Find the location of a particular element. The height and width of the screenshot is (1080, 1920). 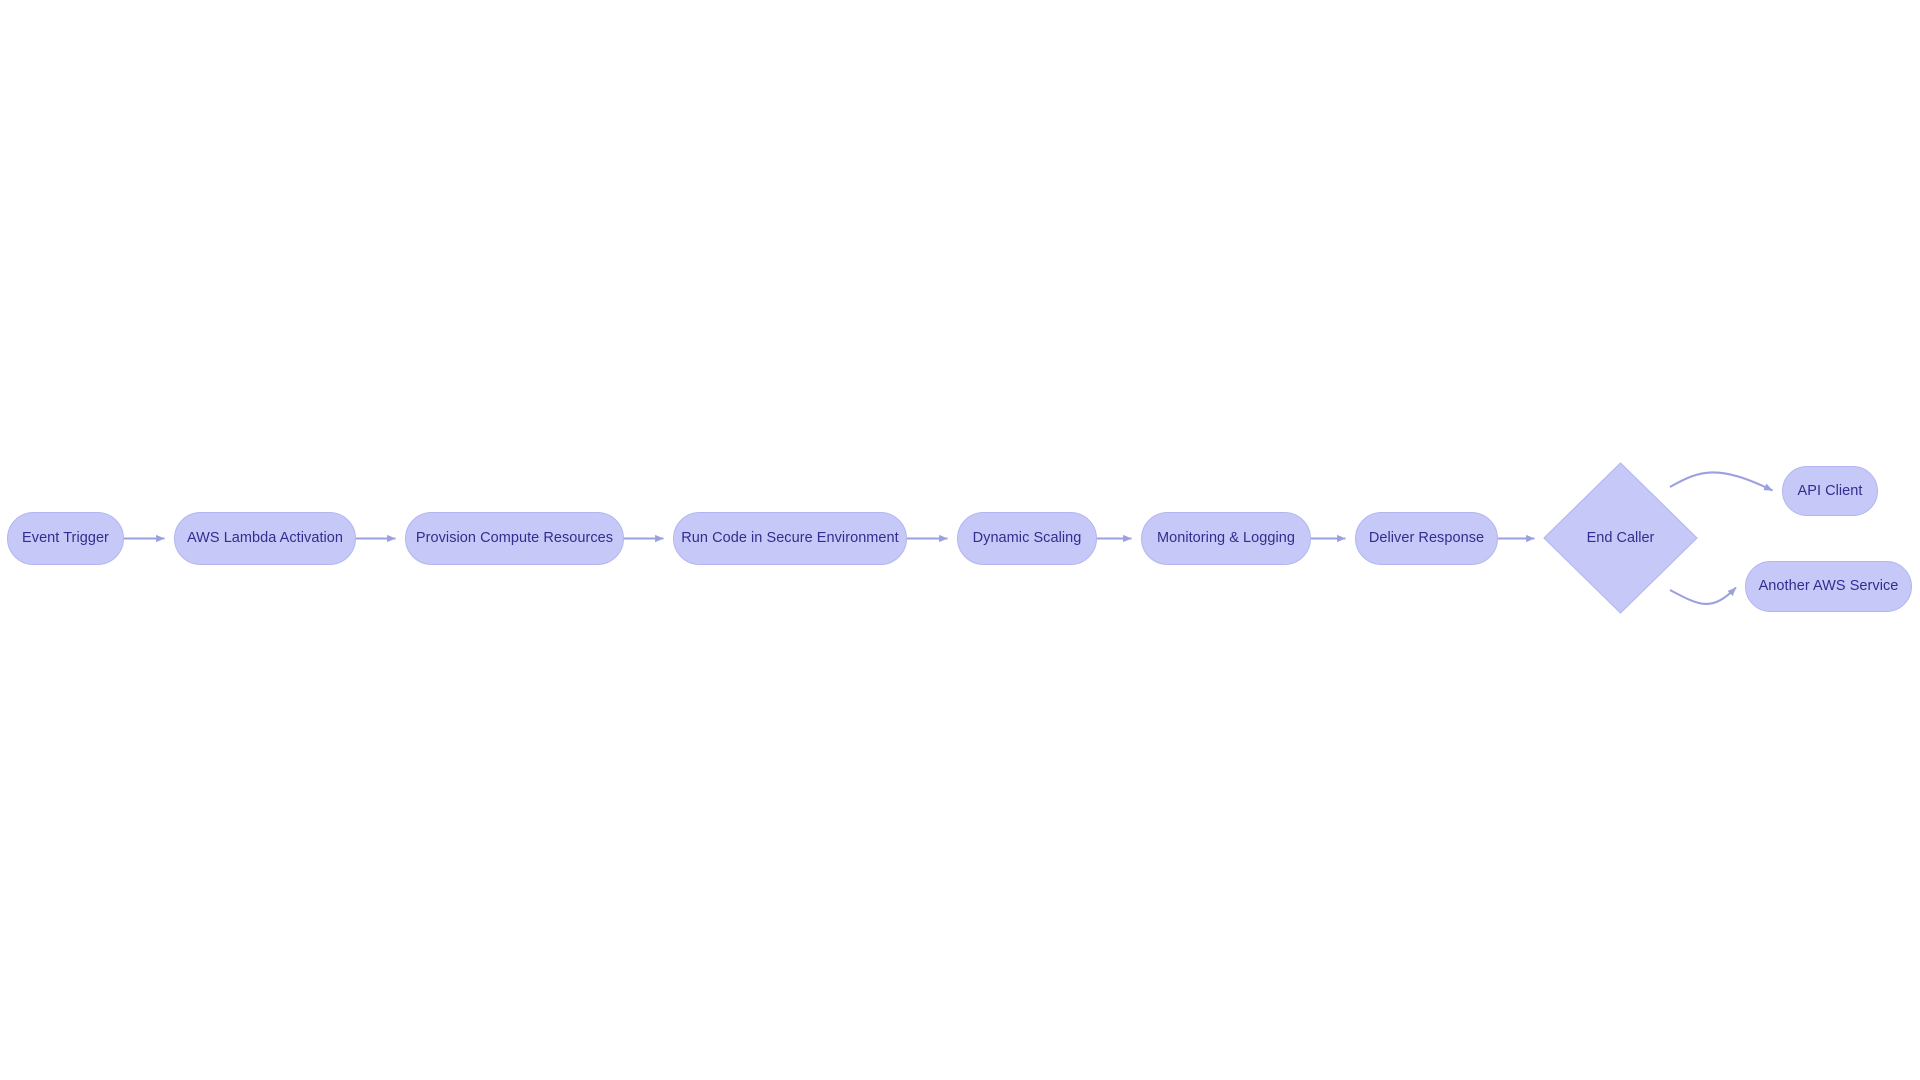

node-aws-lambda-activation: AWS Lambda Activation is located at coordinates (265, 538).